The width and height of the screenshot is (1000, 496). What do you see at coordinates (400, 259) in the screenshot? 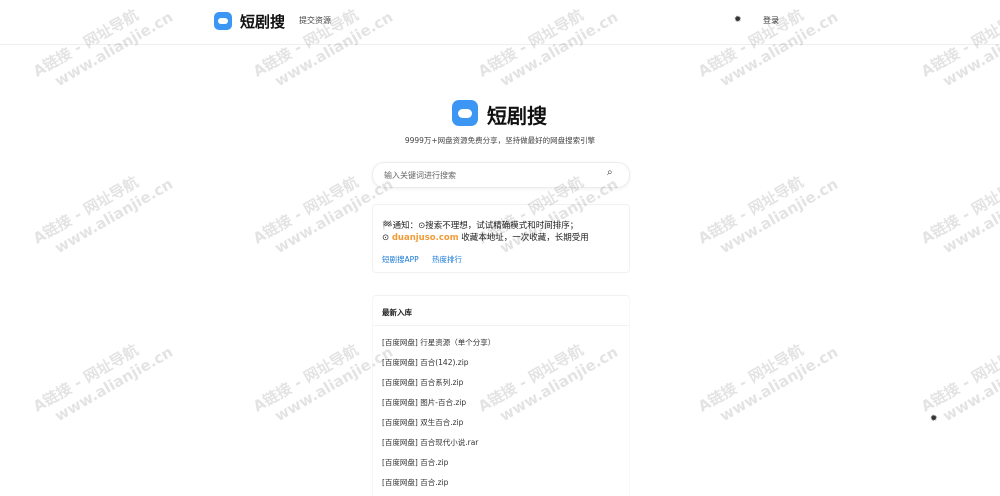
I see `app-link: 短剧搜APP` at bounding box center [400, 259].